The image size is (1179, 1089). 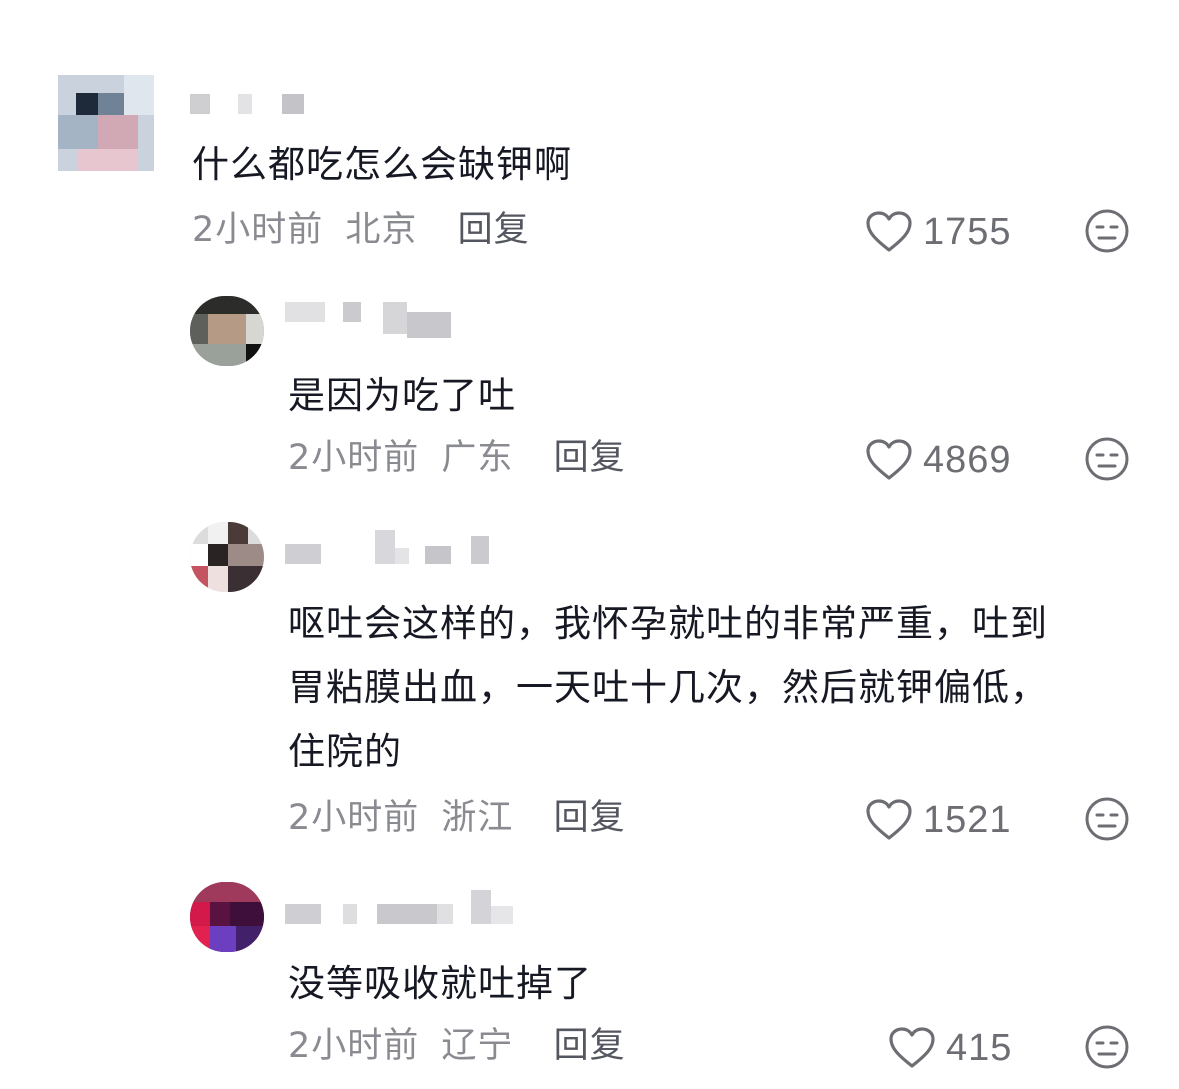 I want to click on comment-meta: 2小时前 广东 回复, so click(x=457, y=458).